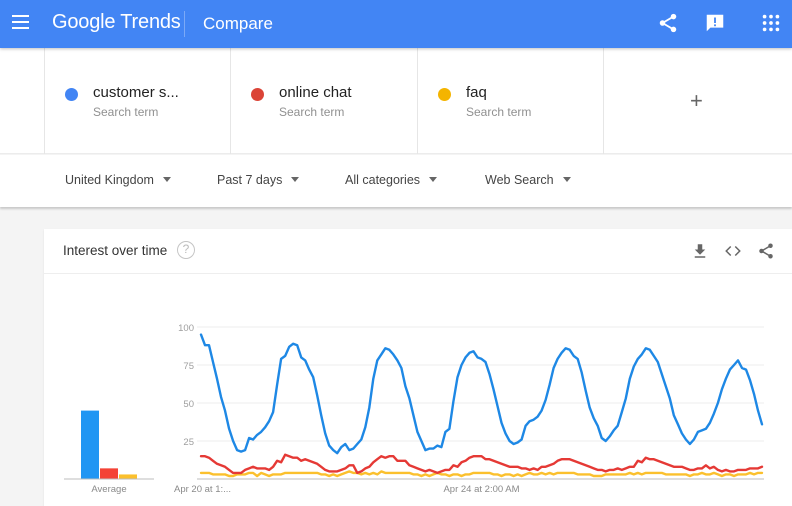  What do you see at coordinates (184, 24) in the screenshot?
I see `header-divider` at bounding box center [184, 24].